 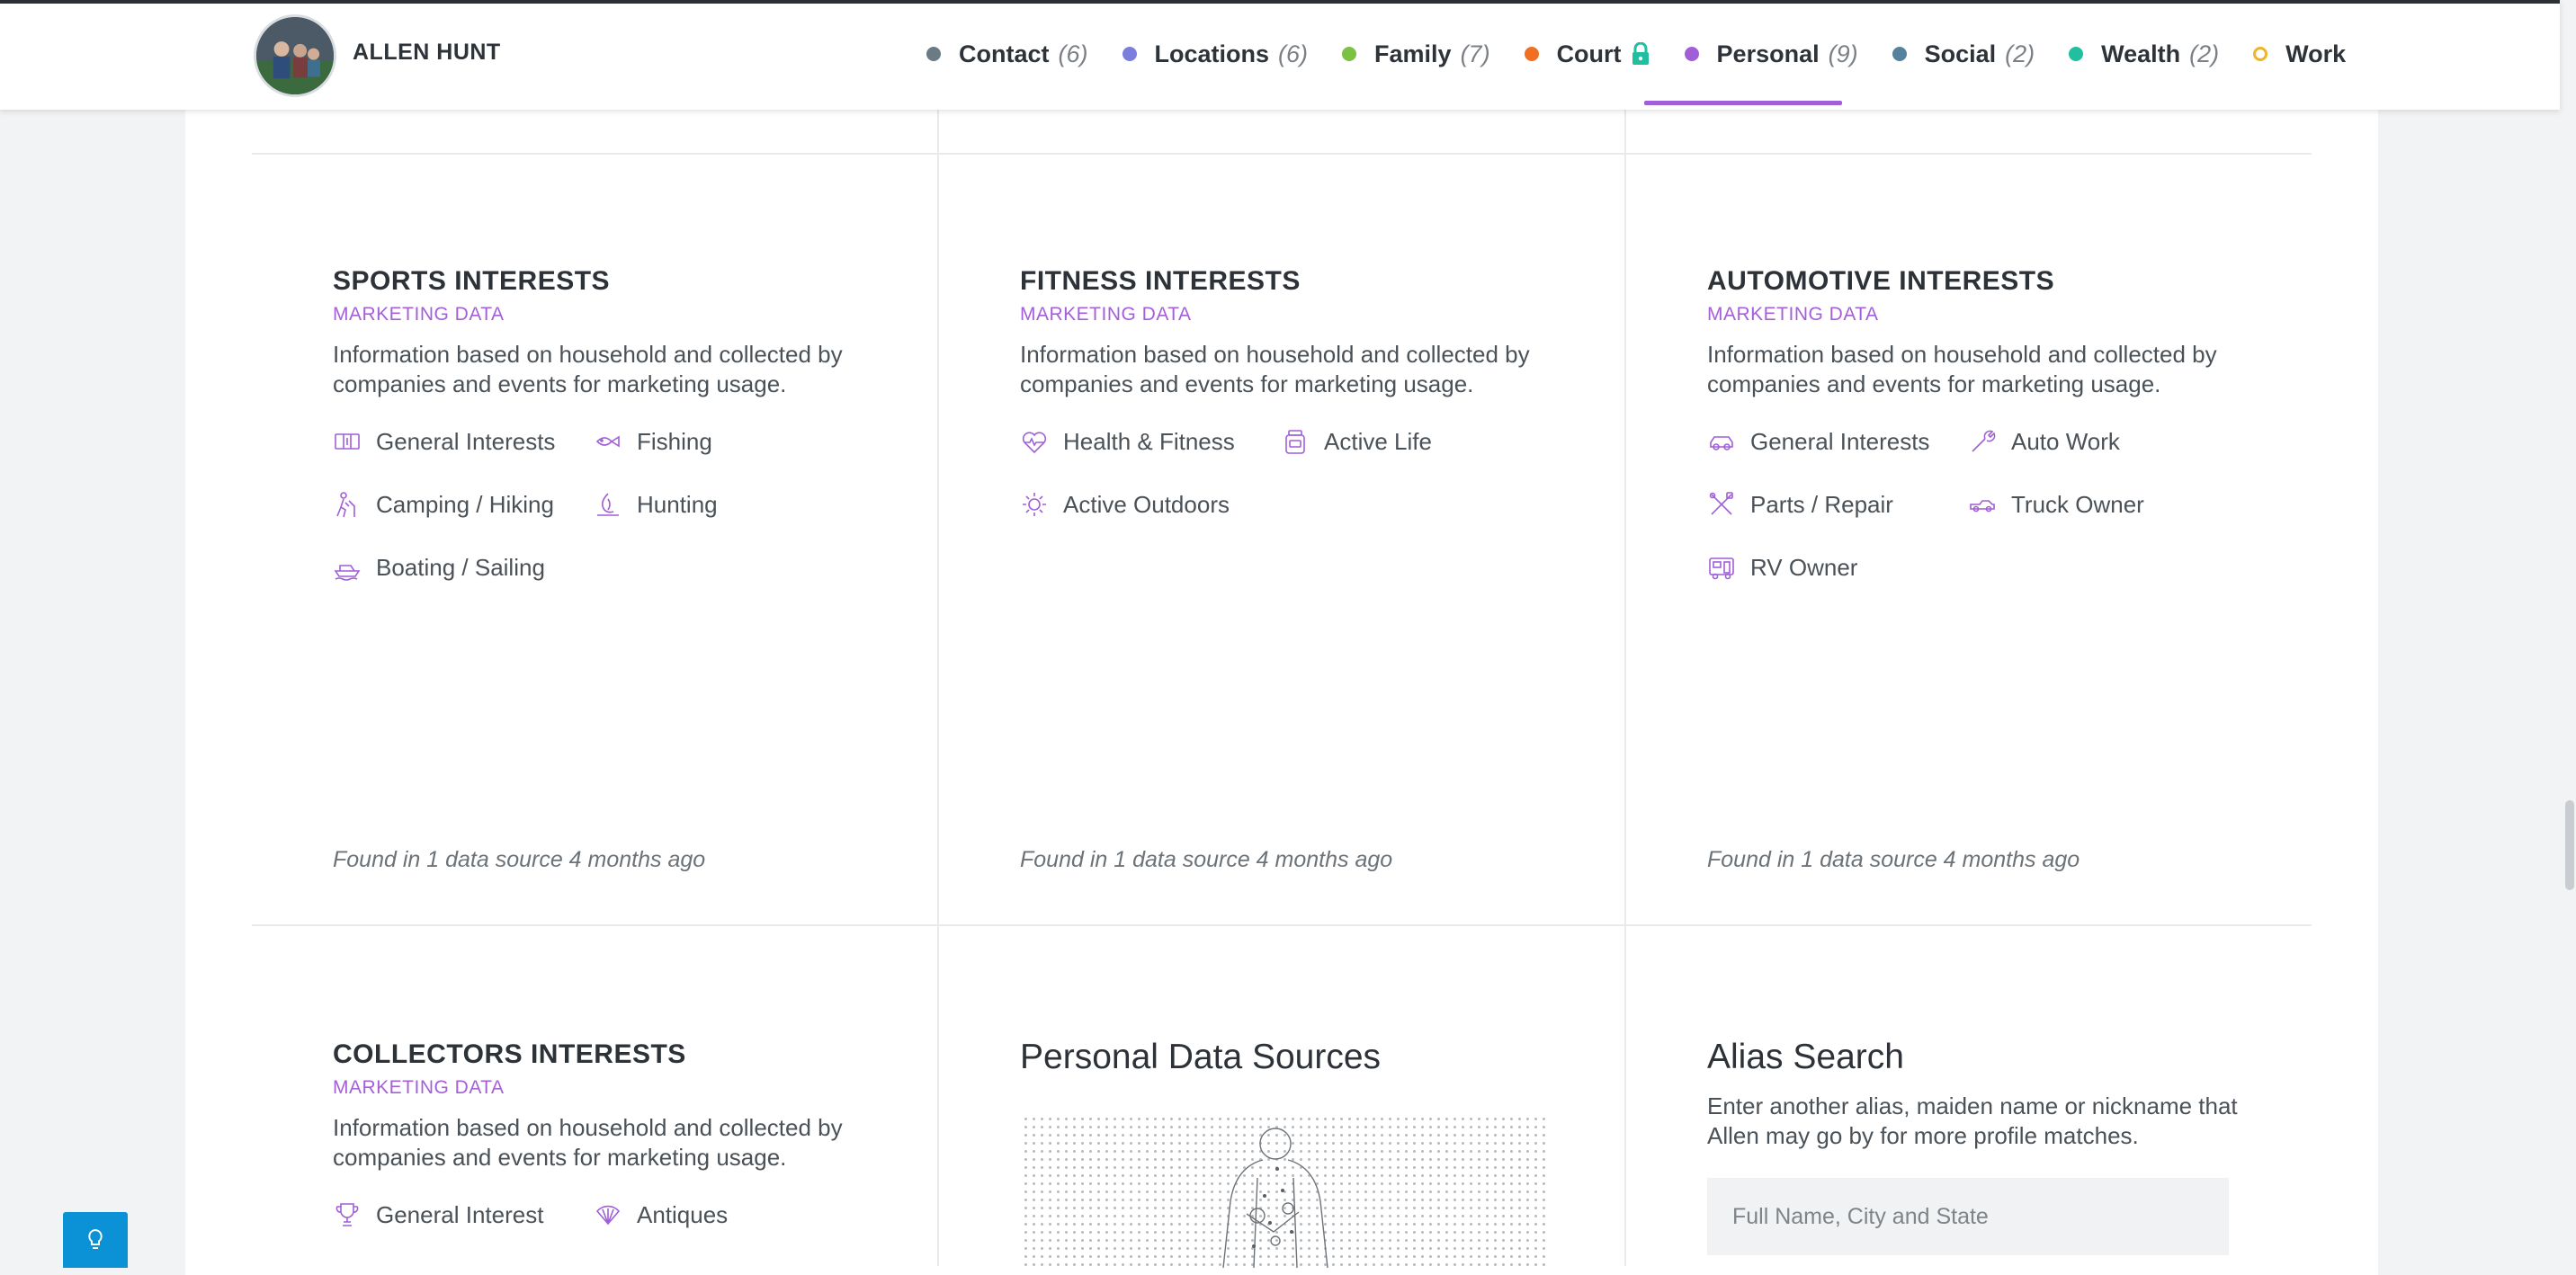 I want to click on personal-data-sources: Personal Data Sources, so click(x=1200, y=1057).